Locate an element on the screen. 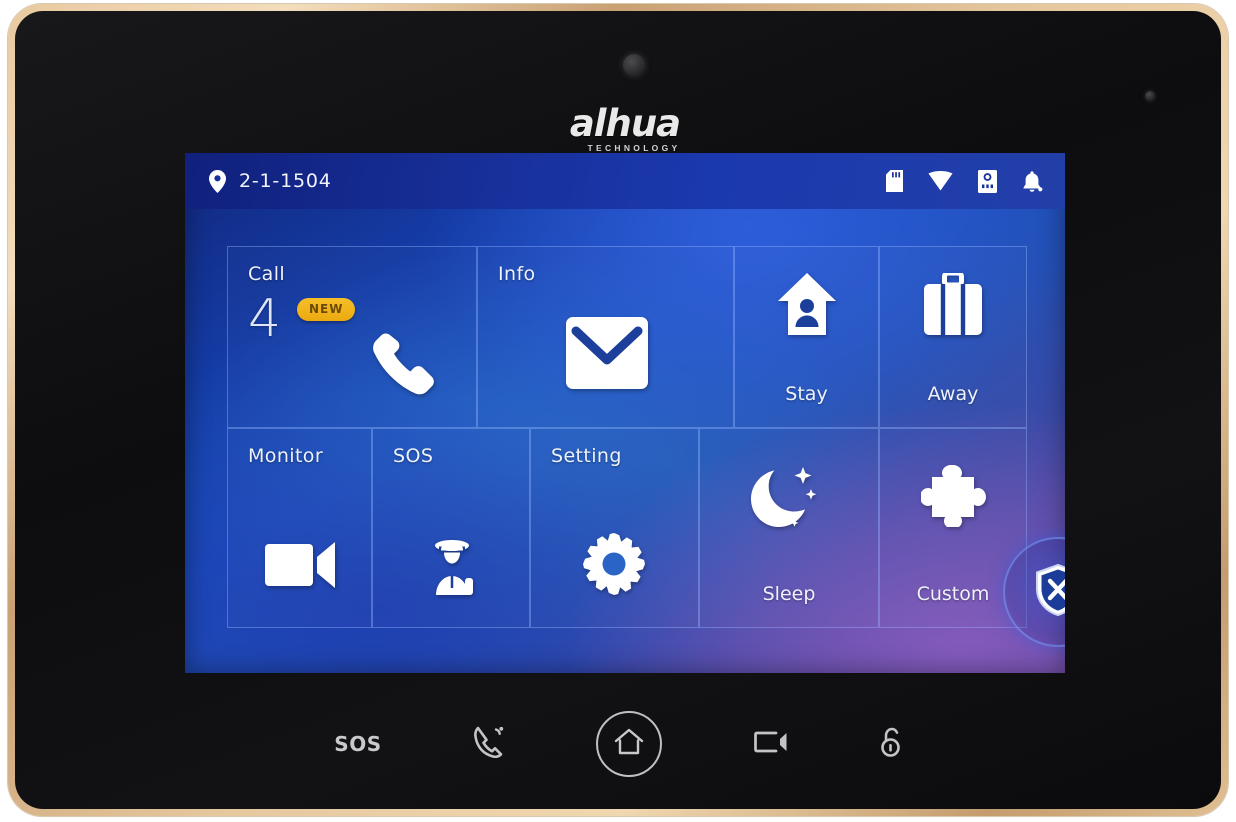  tile-stay-label: Stay is located at coordinates (806, 394).